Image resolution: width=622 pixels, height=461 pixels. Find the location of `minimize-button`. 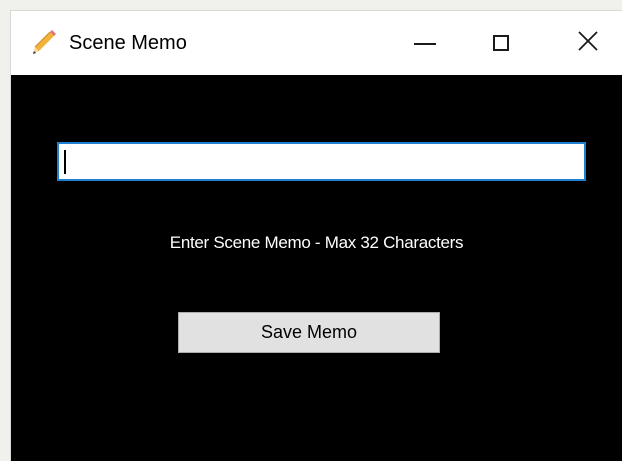

minimize-button is located at coordinates (425, 43).